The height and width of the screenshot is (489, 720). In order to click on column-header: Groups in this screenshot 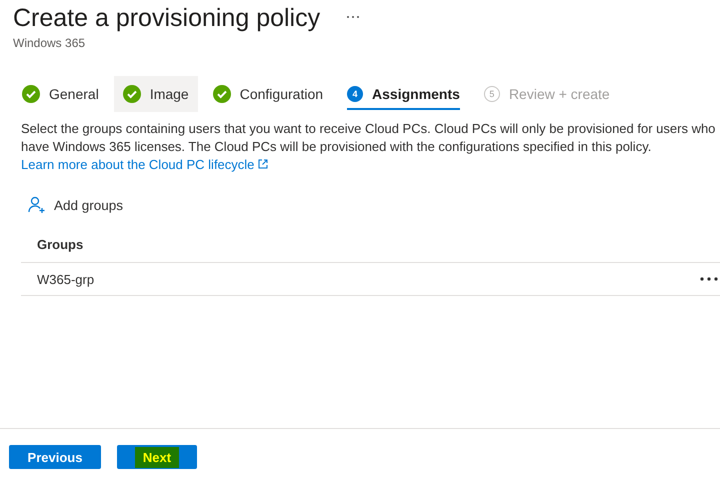, I will do `click(60, 244)`.